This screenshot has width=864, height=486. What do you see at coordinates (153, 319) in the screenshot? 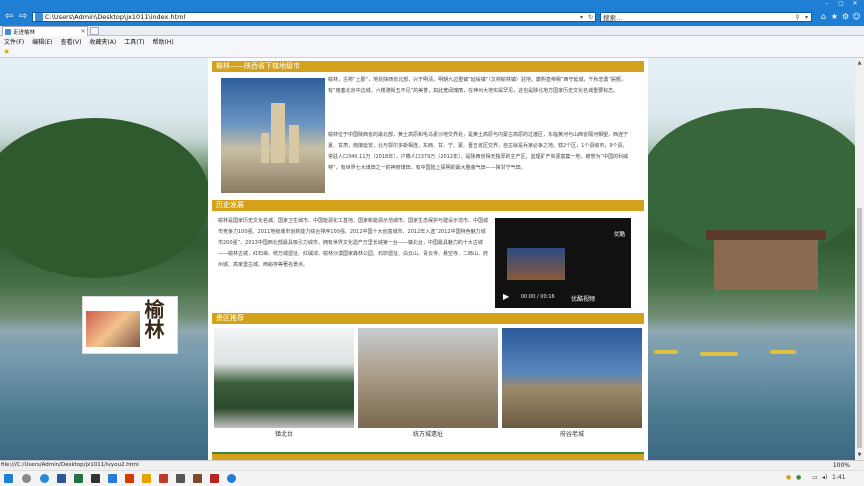
I see `logo-text: 榆林` at bounding box center [153, 319].